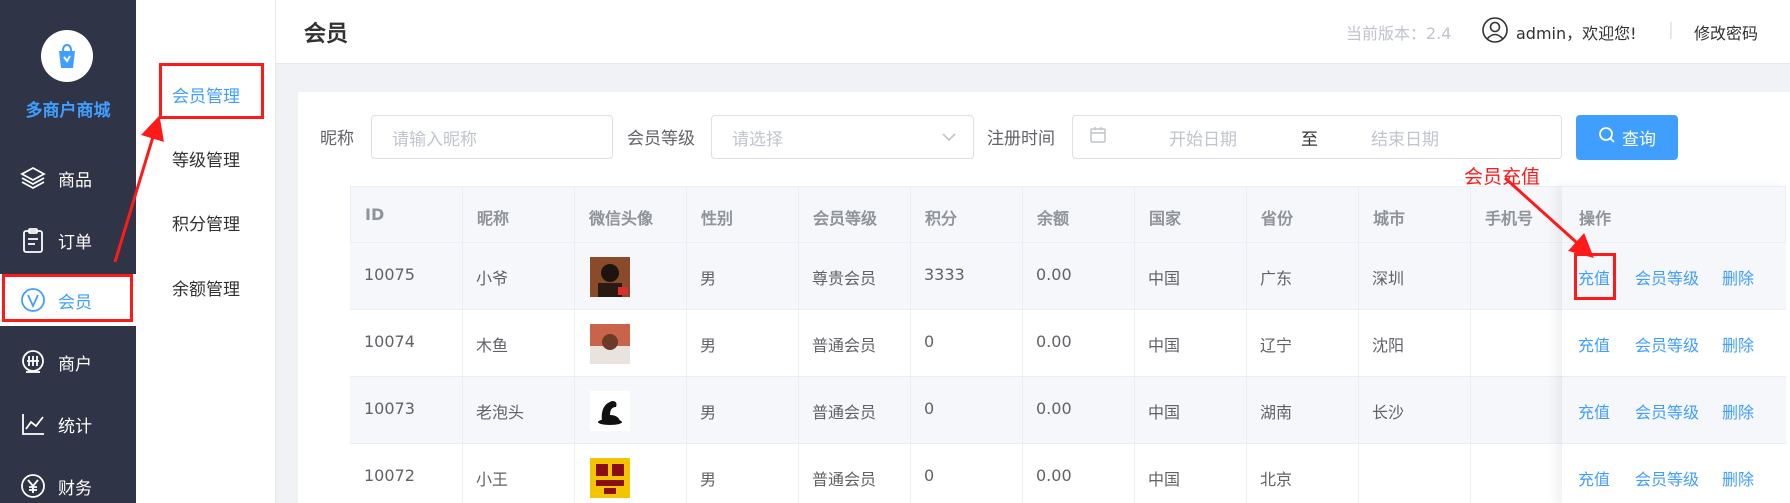 The image size is (1790, 503). What do you see at coordinates (138, 189) in the screenshot?
I see `arrow-to-subnav` at bounding box center [138, 189].